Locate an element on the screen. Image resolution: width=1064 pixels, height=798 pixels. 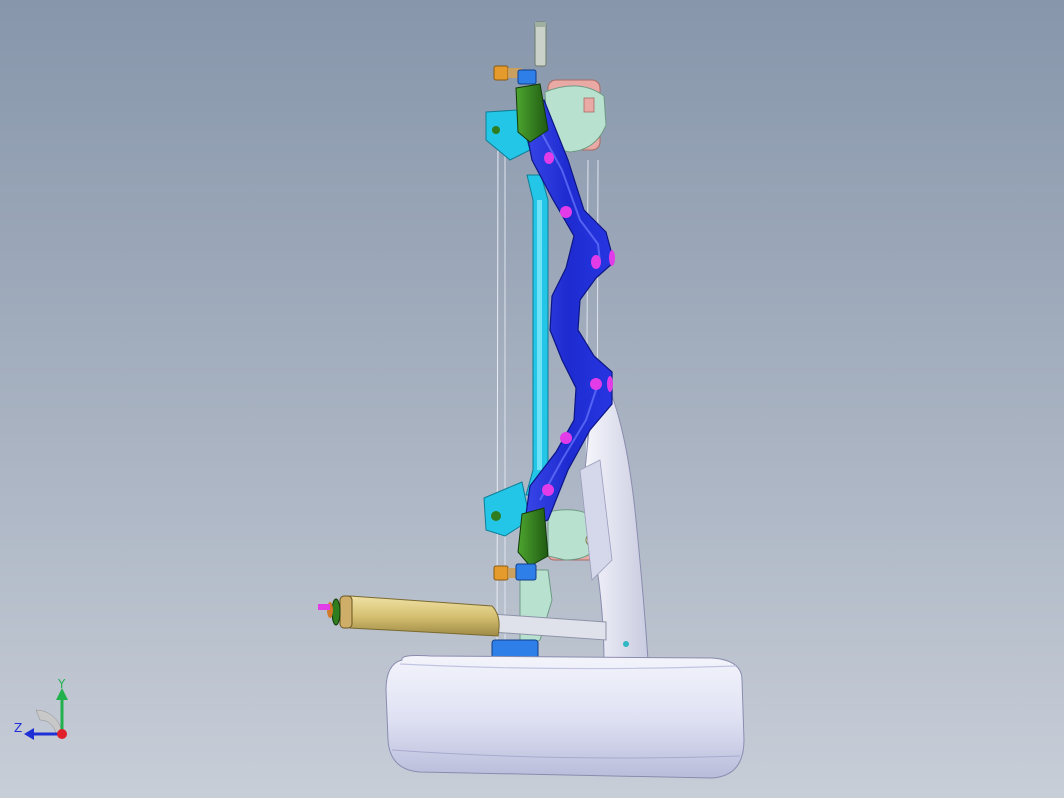
triad-arc is located at coordinates (49, 722).